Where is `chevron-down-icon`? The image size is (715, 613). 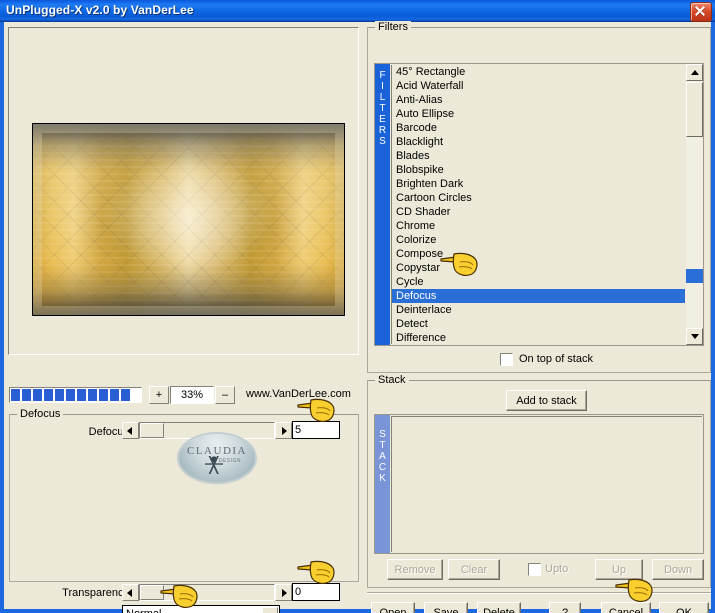 chevron-down-icon is located at coordinates (270, 610).